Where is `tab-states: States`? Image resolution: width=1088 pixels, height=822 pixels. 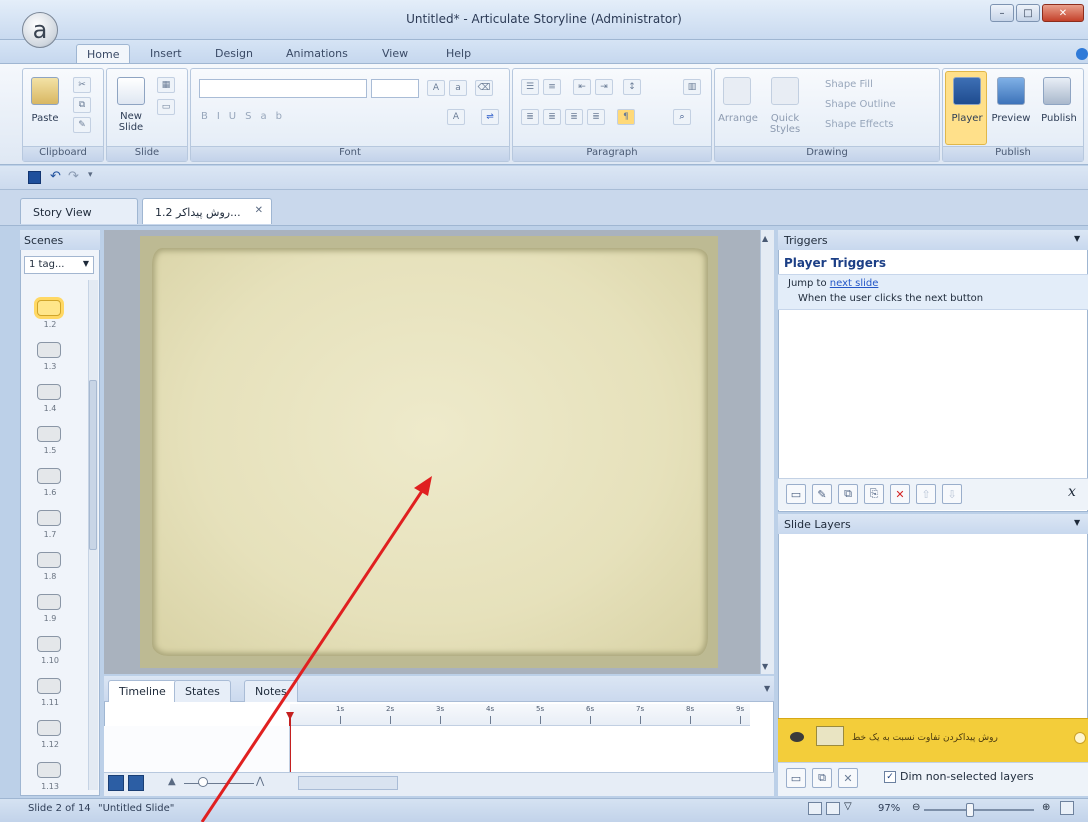
tab-states: States is located at coordinates (202, 691).